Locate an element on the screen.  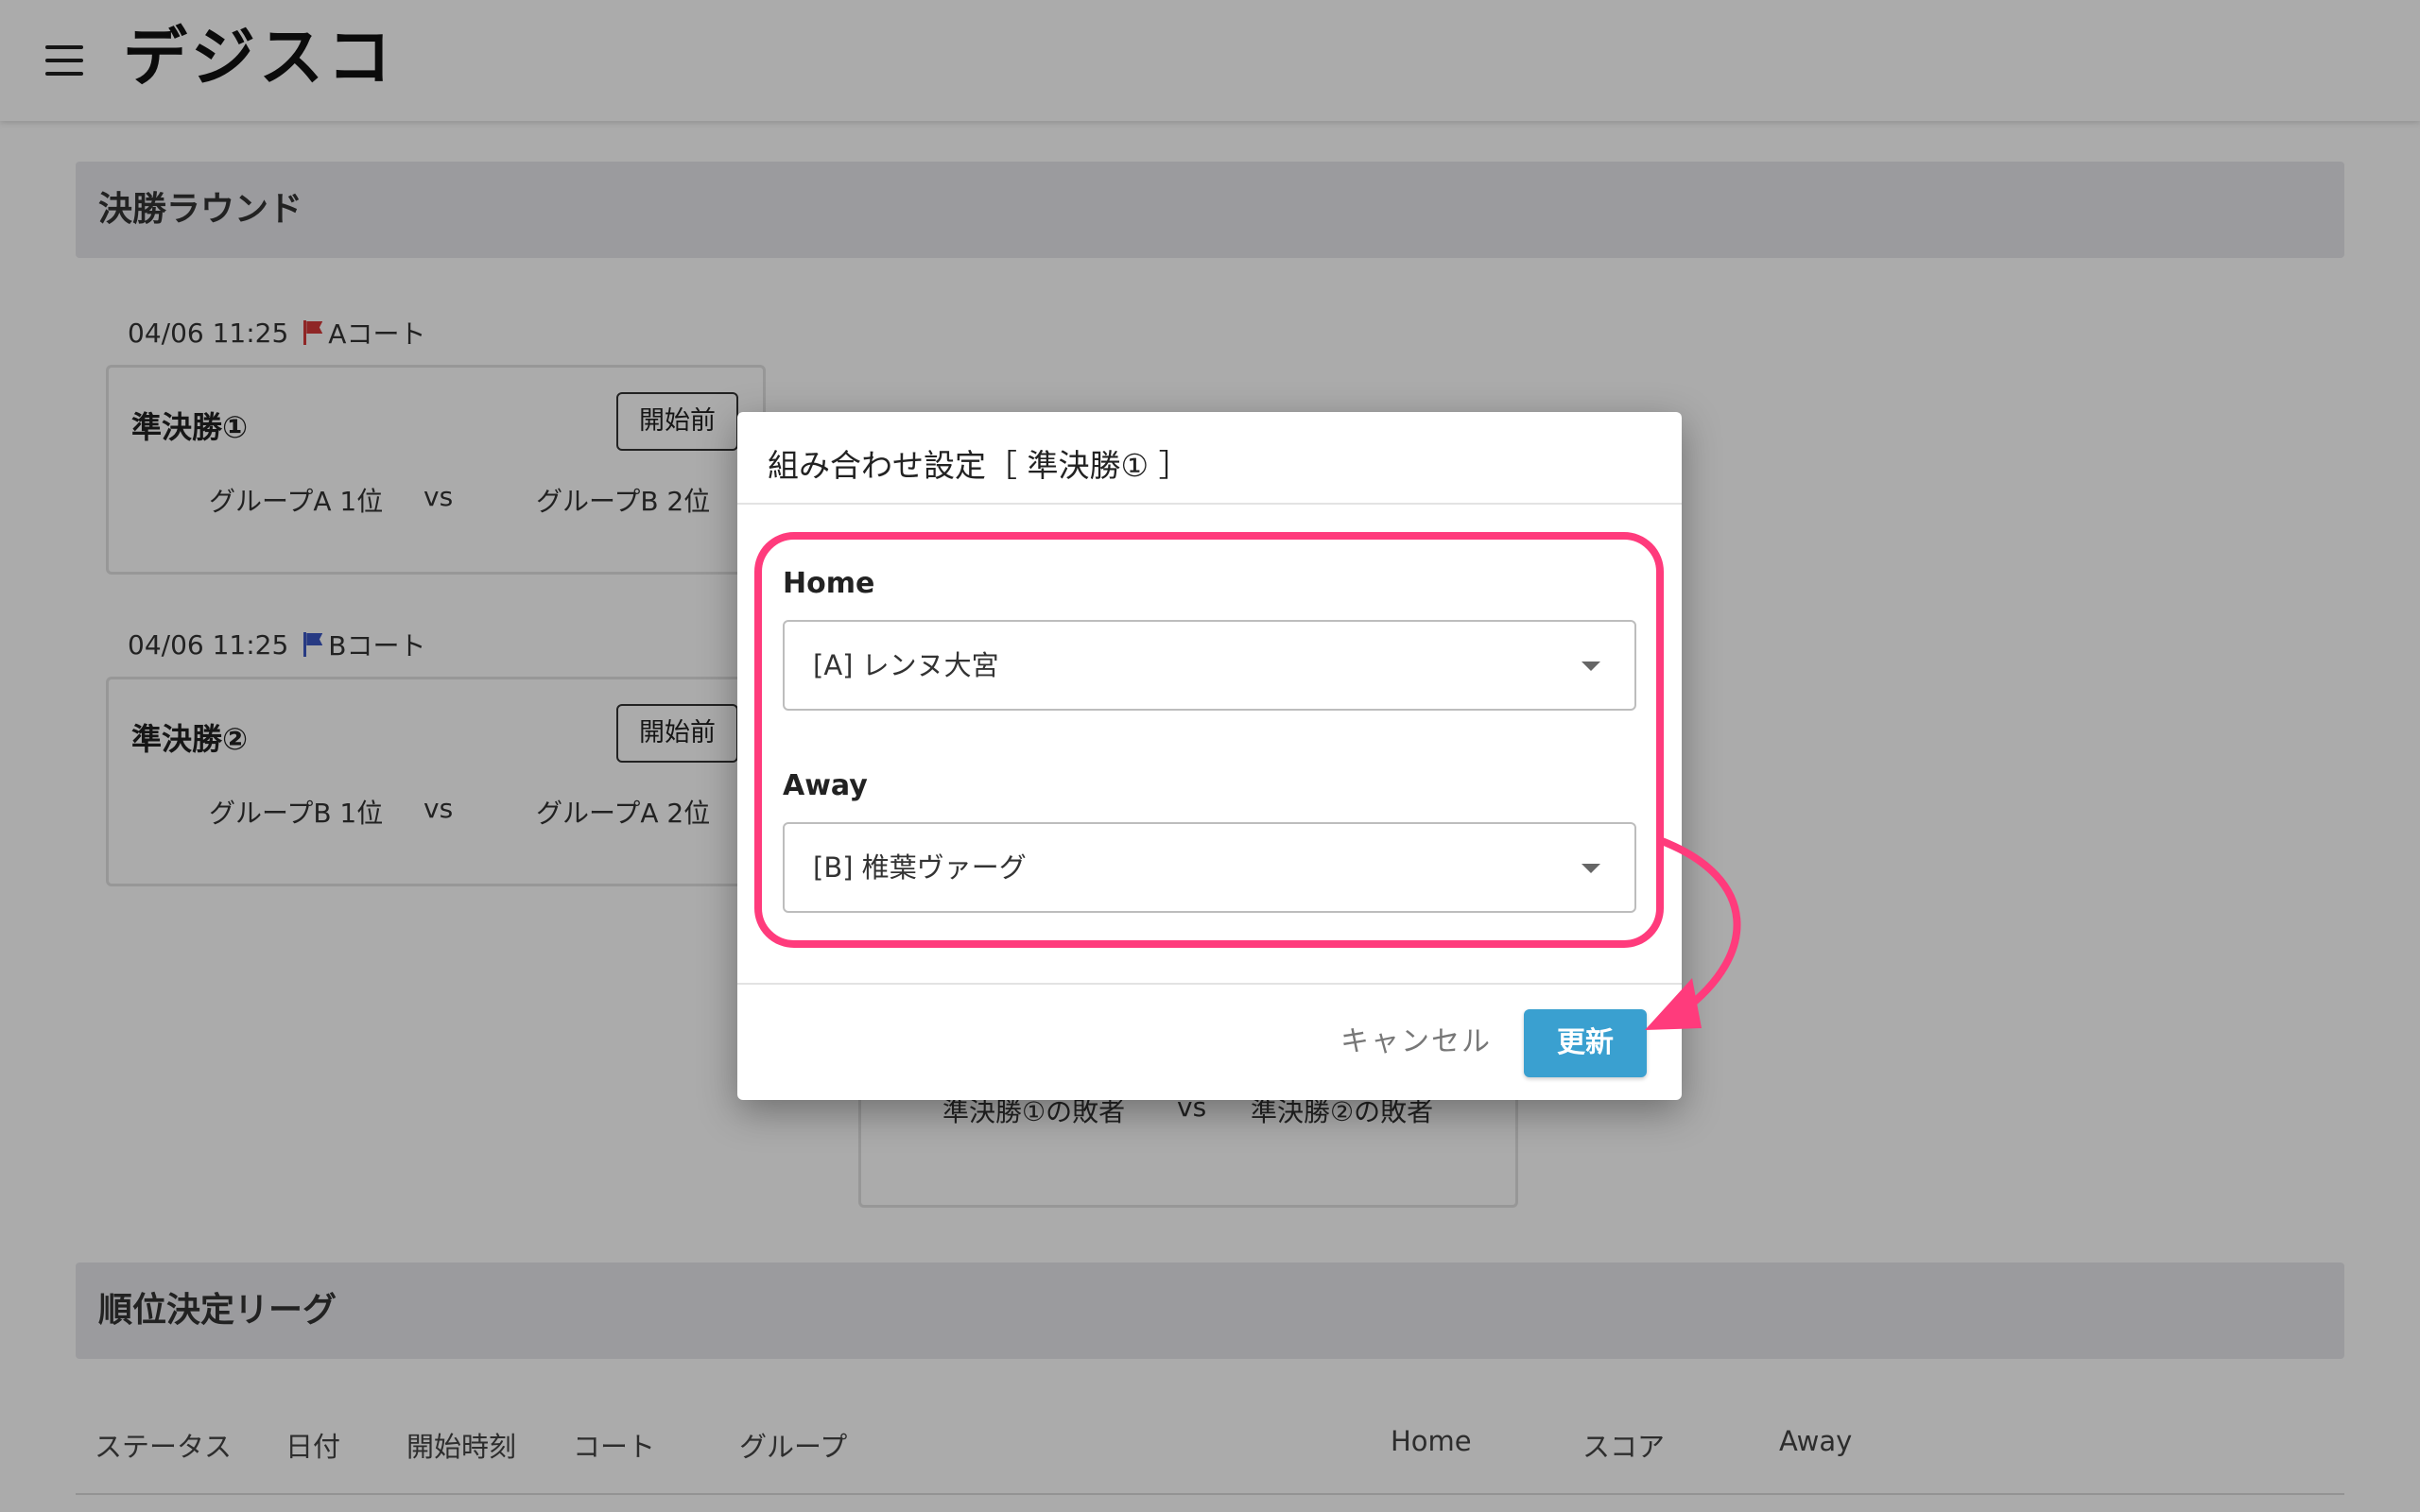
away-select-value: [B] 椎葉ヴァーグ is located at coordinates (920, 867).